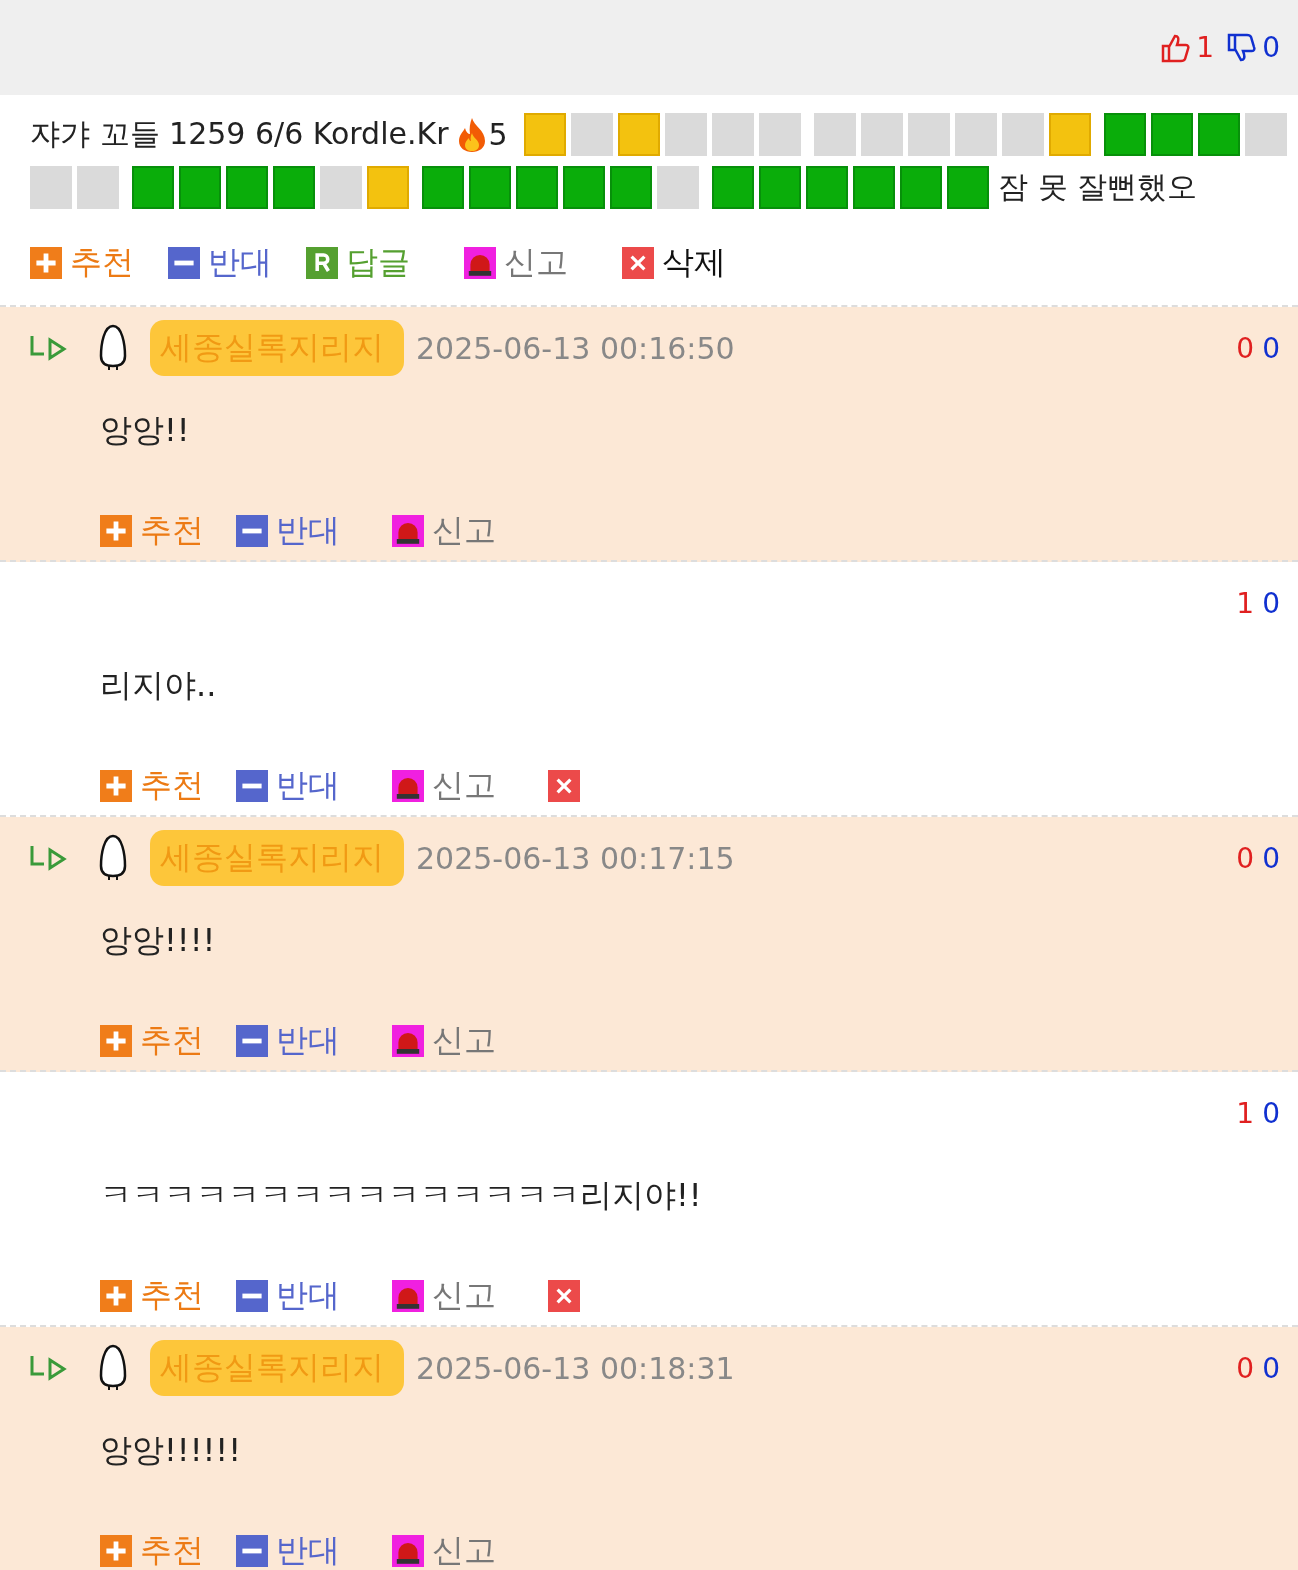 The image size is (1298, 1570). Describe the element at coordinates (322, 263) in the screenshot. I see `reply-icon` at that location.